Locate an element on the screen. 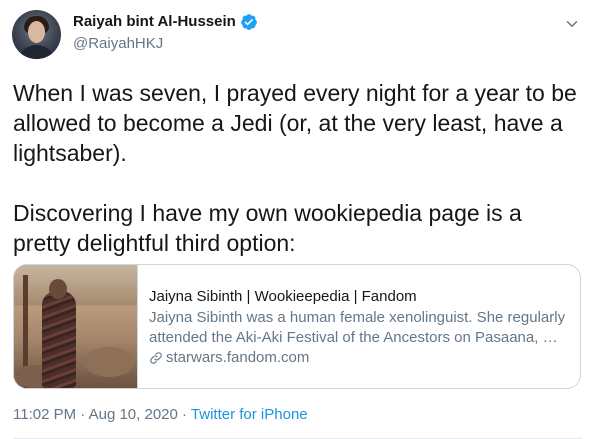 This screenshot has height=439, width=596. avatar-face is located at coordinates (36, 32).